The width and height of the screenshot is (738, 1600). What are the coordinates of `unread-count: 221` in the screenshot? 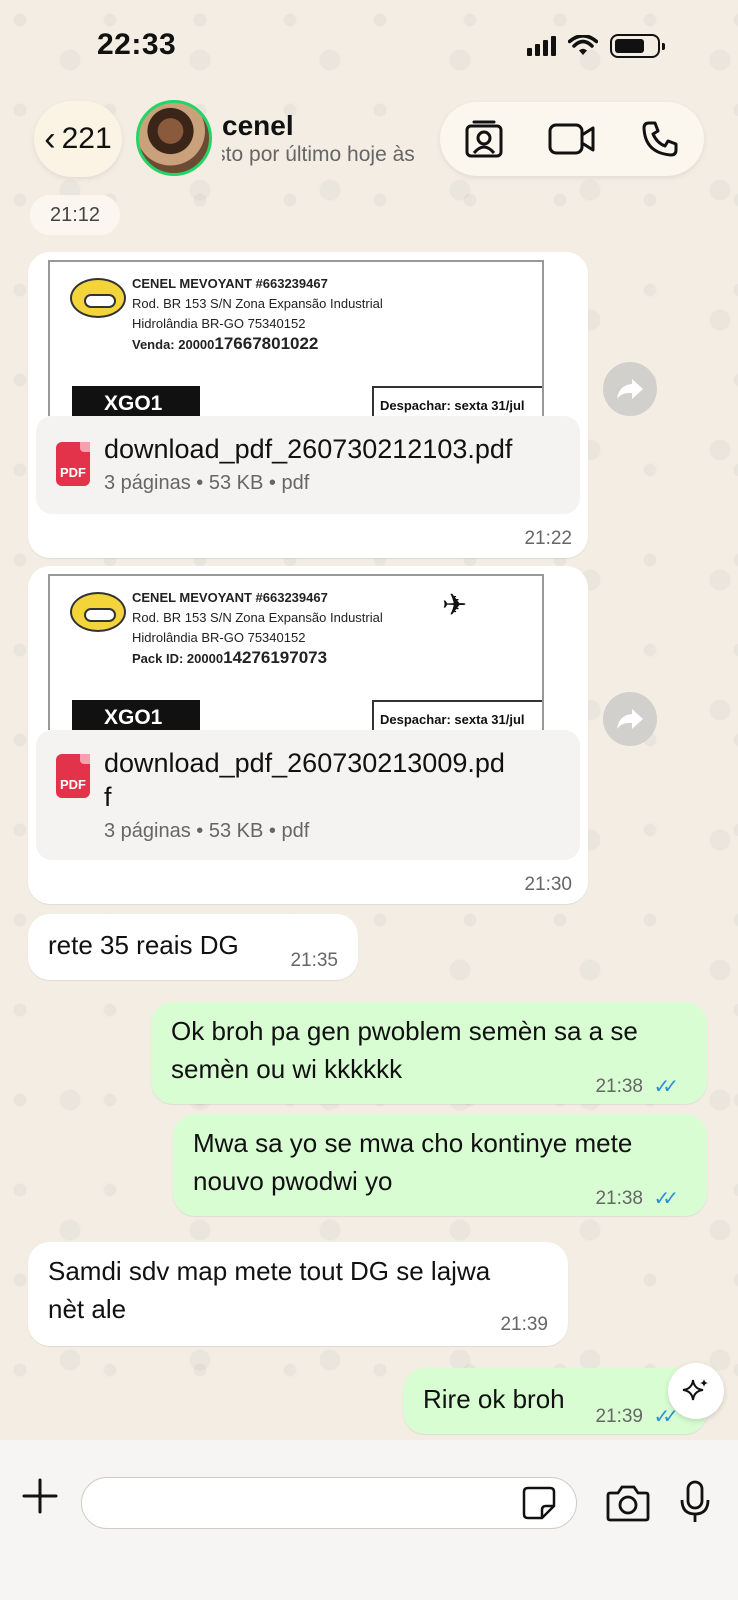 It's located at (86, 138).